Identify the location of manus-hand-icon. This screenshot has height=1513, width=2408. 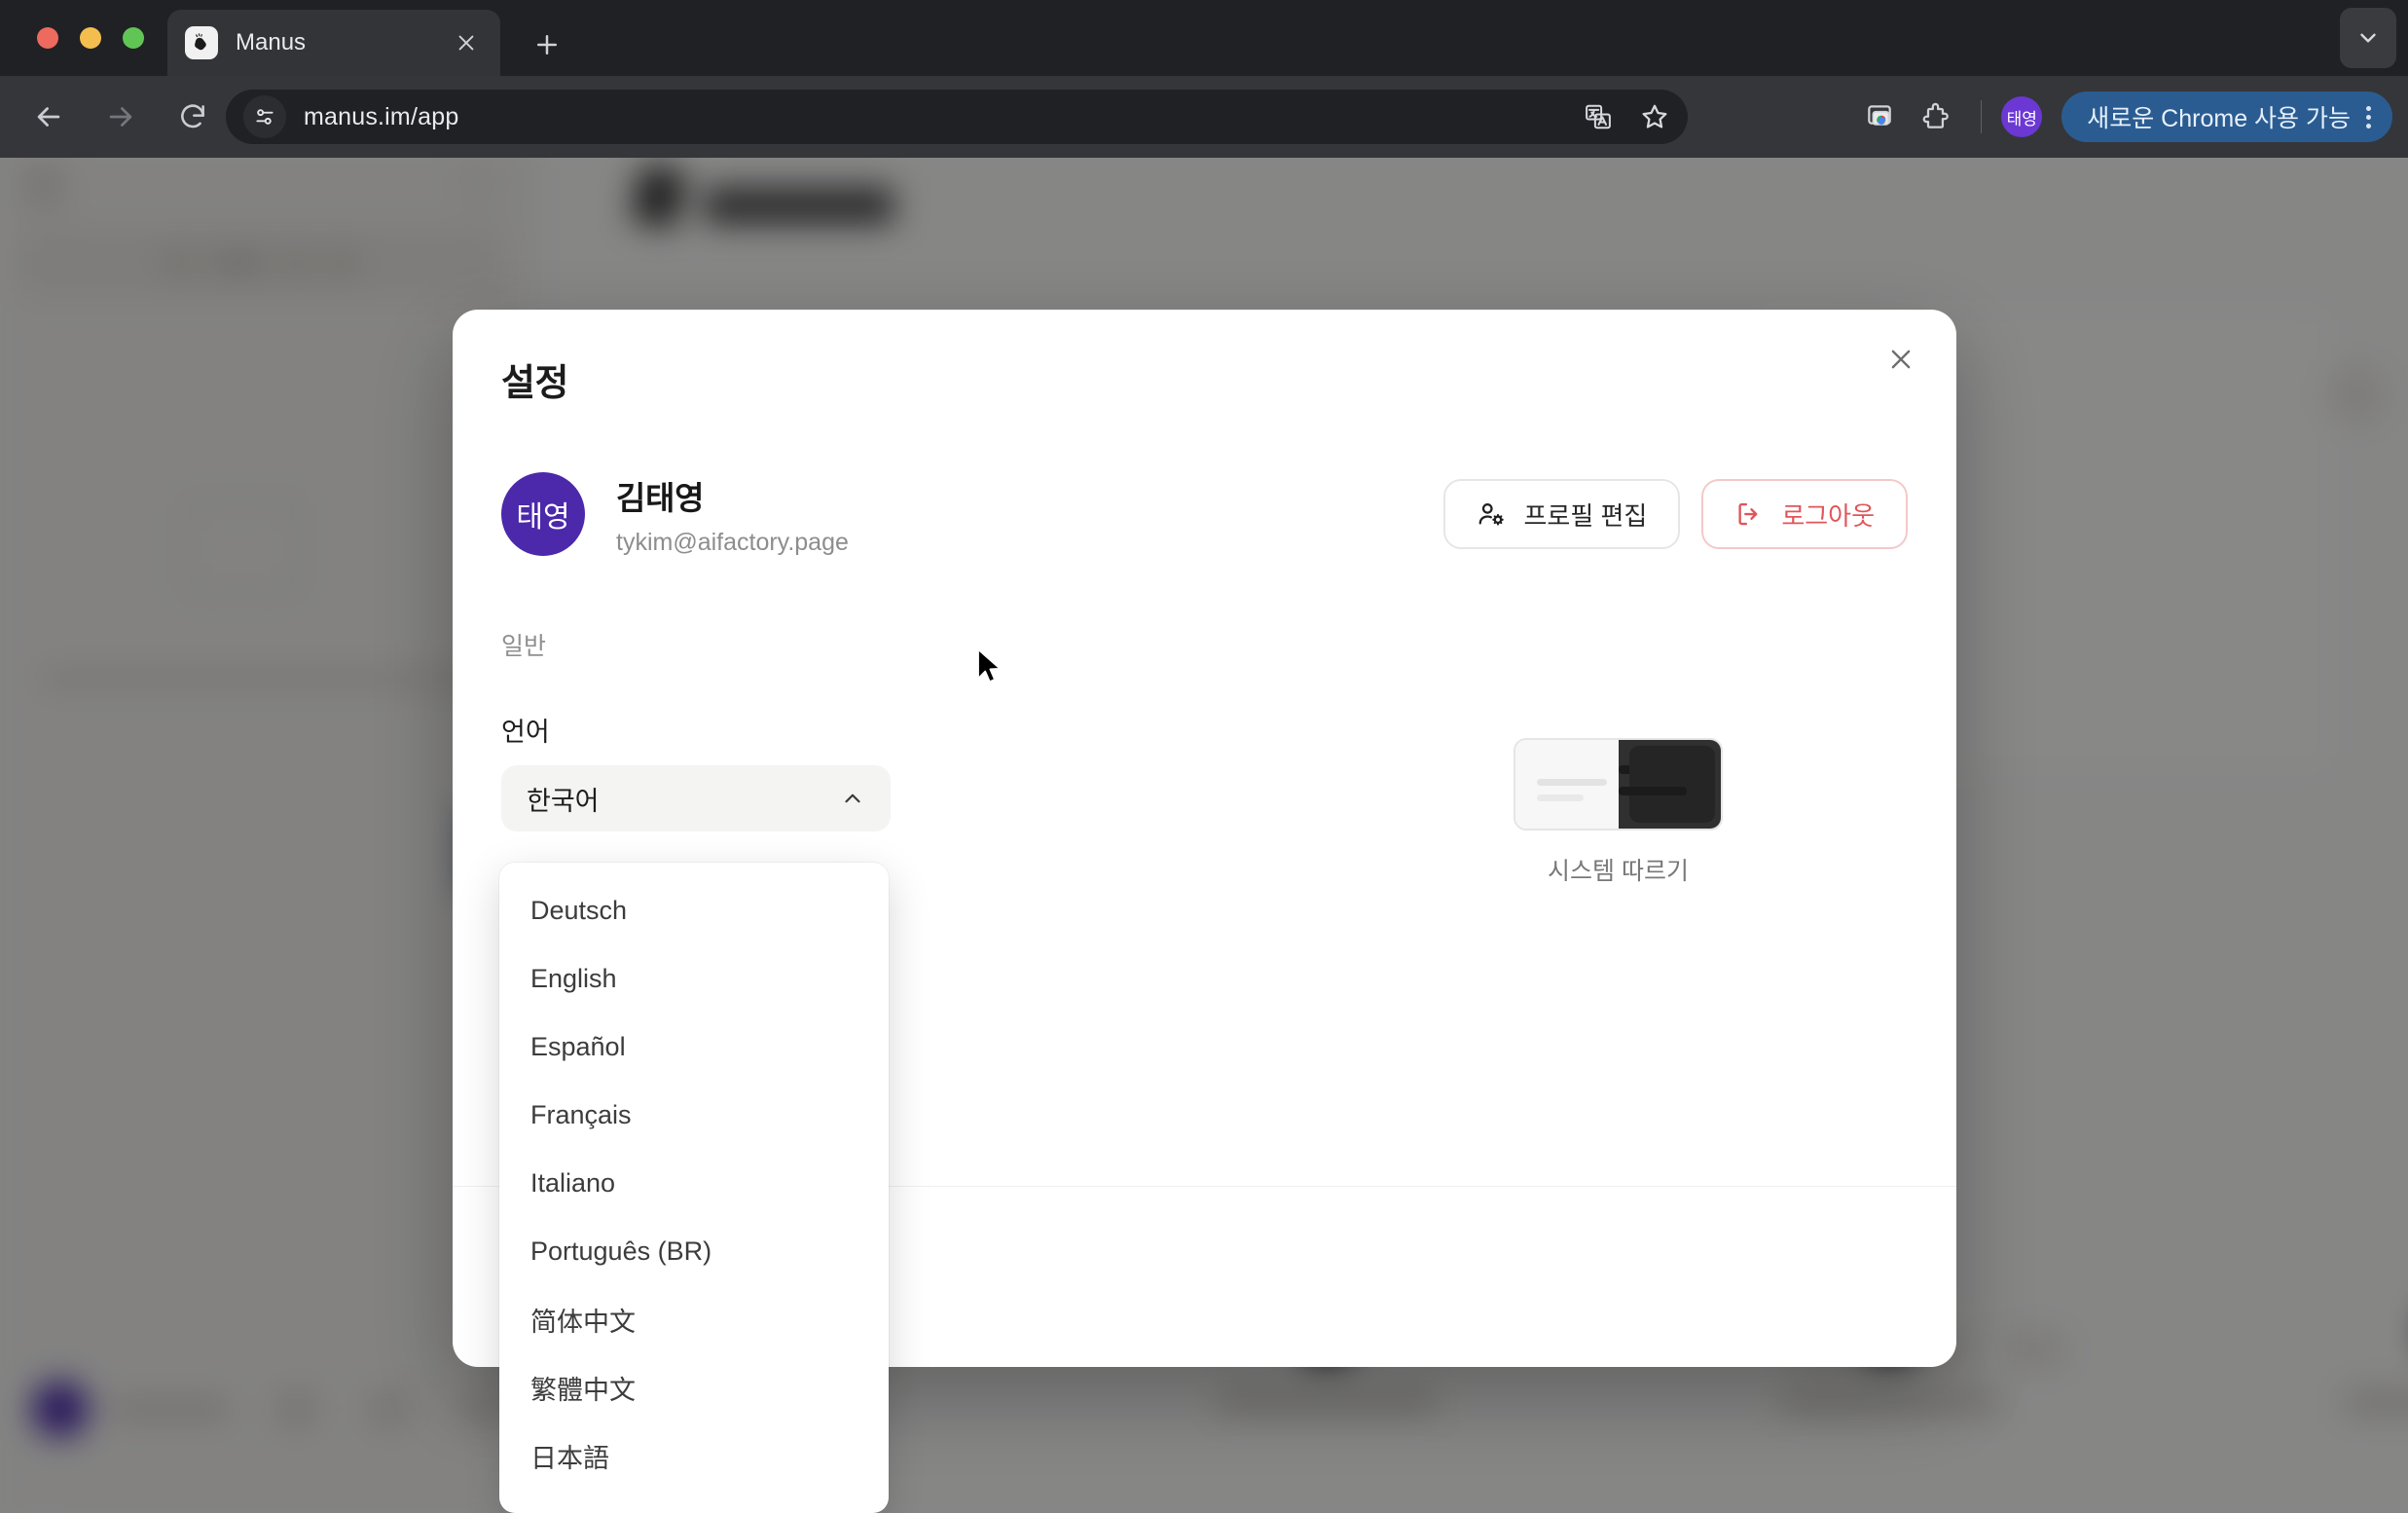
(201, 42).